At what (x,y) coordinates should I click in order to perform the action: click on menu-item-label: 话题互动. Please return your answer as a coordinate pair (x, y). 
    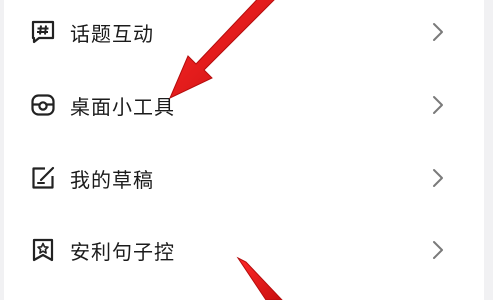
    Looking at the image, I should click on (112, 33).